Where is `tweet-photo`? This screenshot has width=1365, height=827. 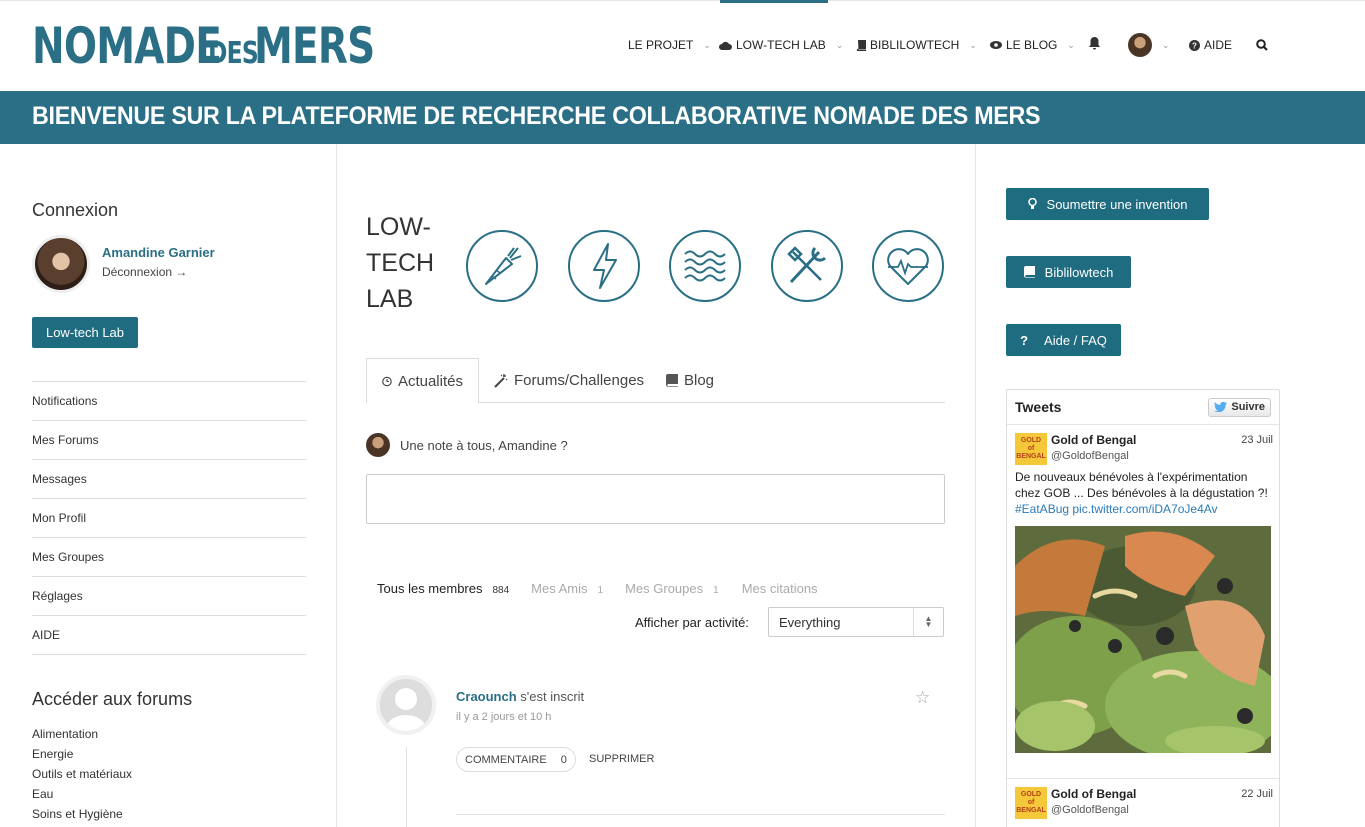
tweet-photo is located at coordinates (1143, 639).